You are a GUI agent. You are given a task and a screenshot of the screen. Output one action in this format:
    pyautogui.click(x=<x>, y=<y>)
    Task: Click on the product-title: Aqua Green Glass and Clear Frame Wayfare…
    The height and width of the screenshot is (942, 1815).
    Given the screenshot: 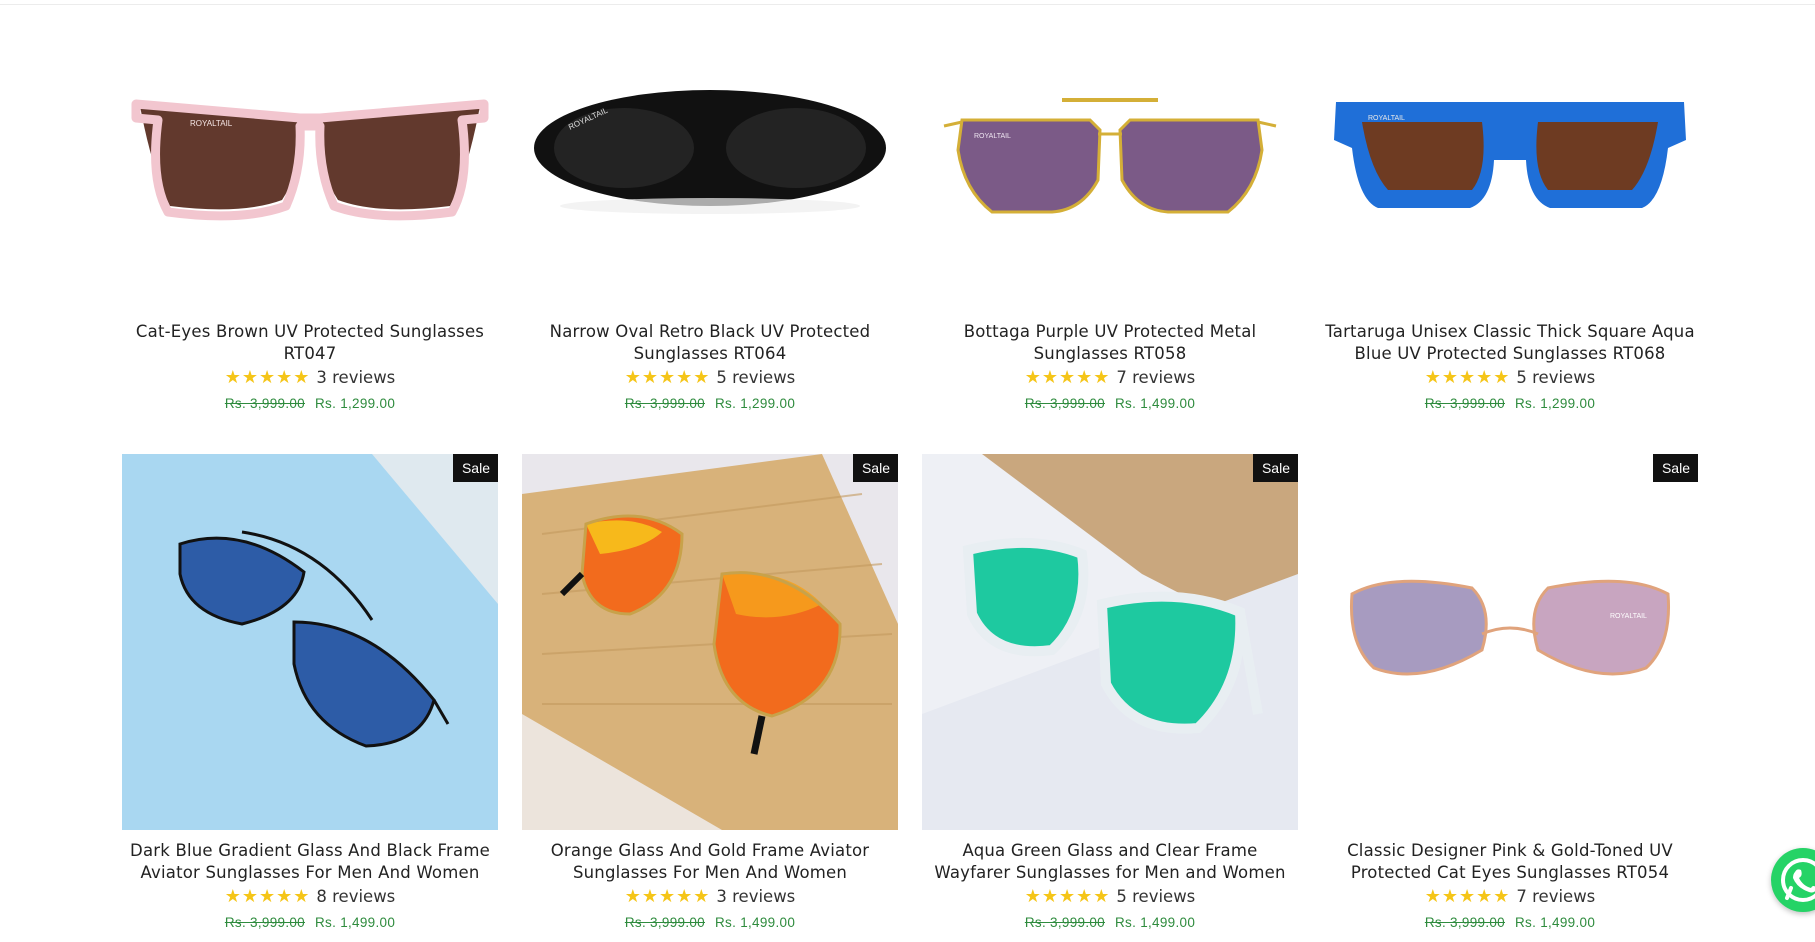 What is the action you would take?
    pyautogui.click(x=1110, y=862)
    